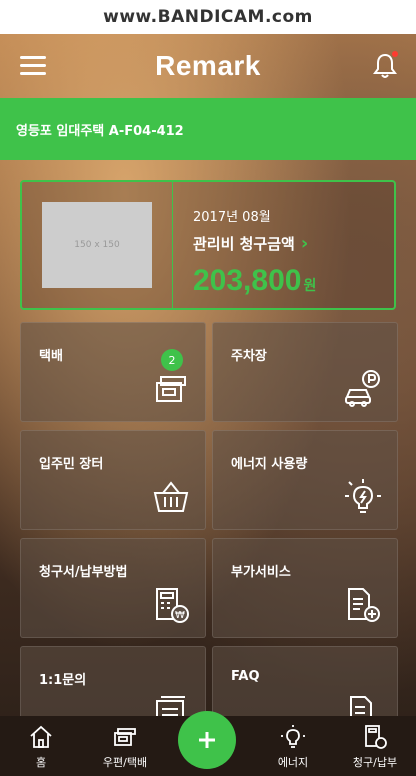  I want to click on tab-billing-label: 청구/납부, so click(375, 762).